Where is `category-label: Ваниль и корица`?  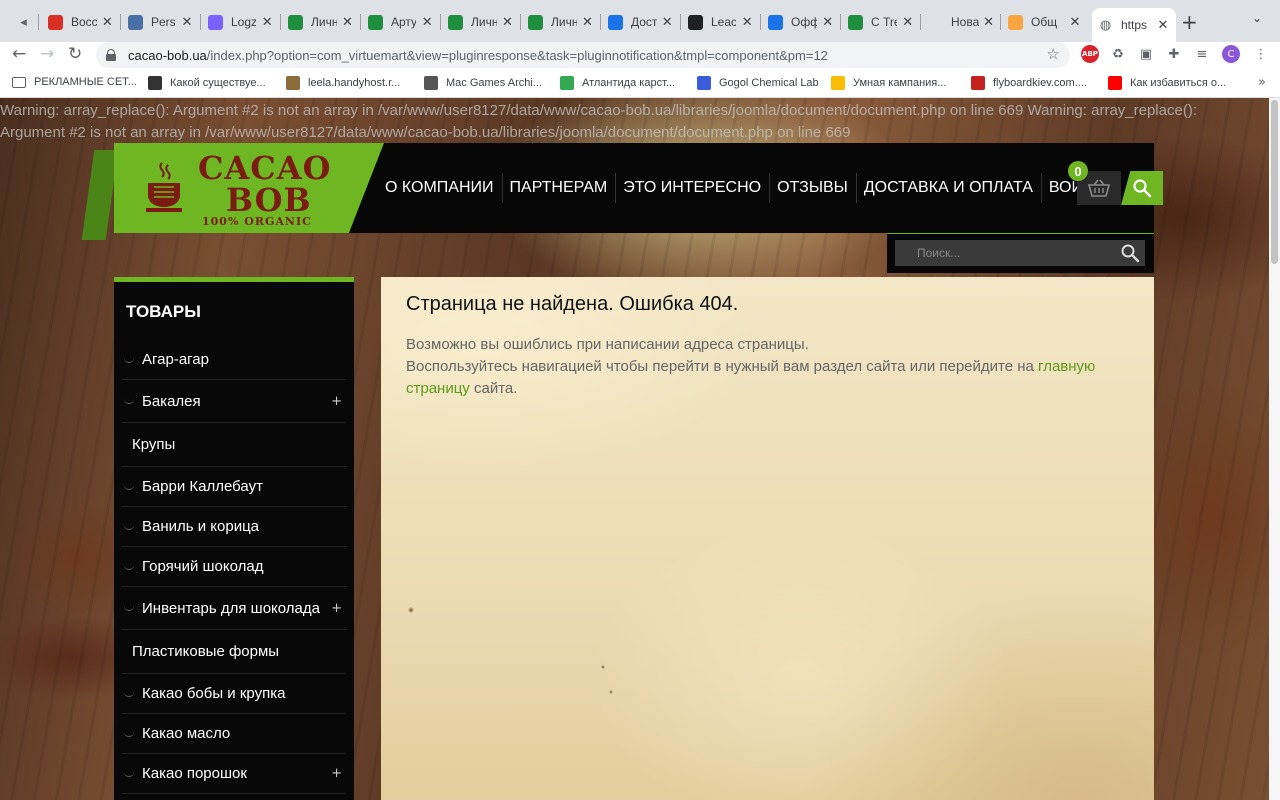 category-label: Ваниль и корица is located at coordinates (201, 526).